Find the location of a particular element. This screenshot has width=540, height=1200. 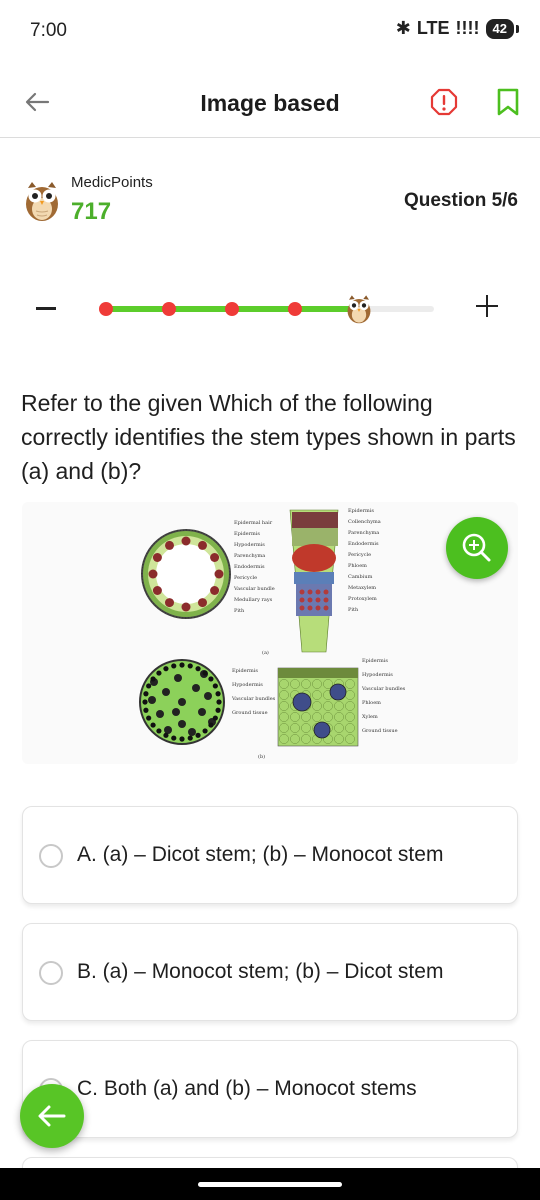

bookmark-icon is located at coordinates (508, 102).